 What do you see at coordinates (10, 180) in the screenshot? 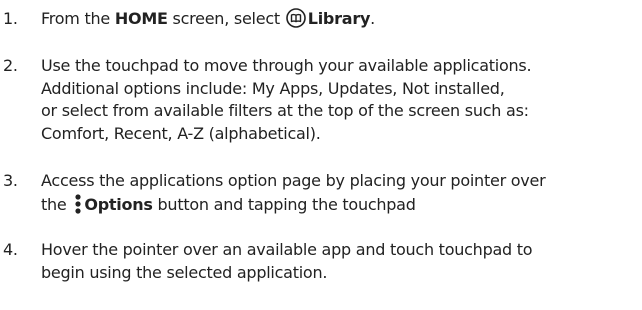
I see `step-number: 3.` at bounding box center [10, 180].